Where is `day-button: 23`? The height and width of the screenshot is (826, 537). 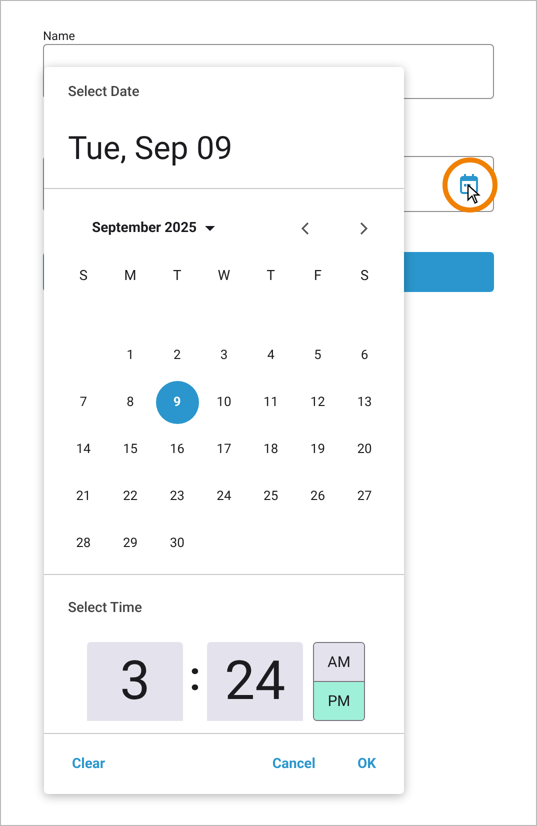
day-button: 23 is located at coordinates (177, 496).